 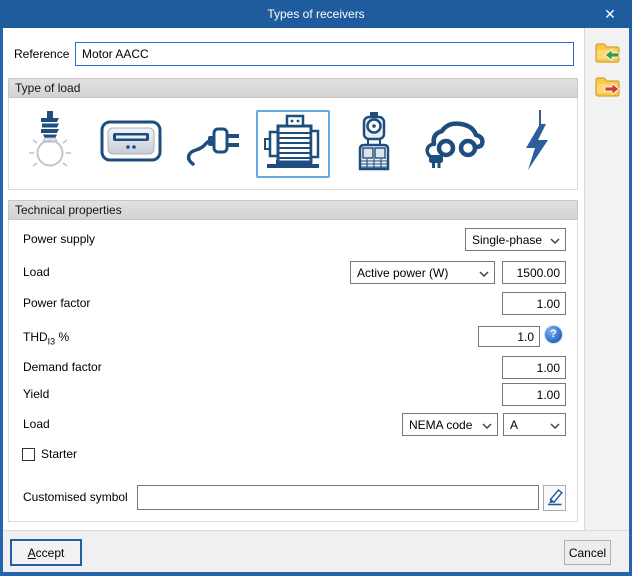 I want to click on load-option-lighting, so click(x=49, y=143).